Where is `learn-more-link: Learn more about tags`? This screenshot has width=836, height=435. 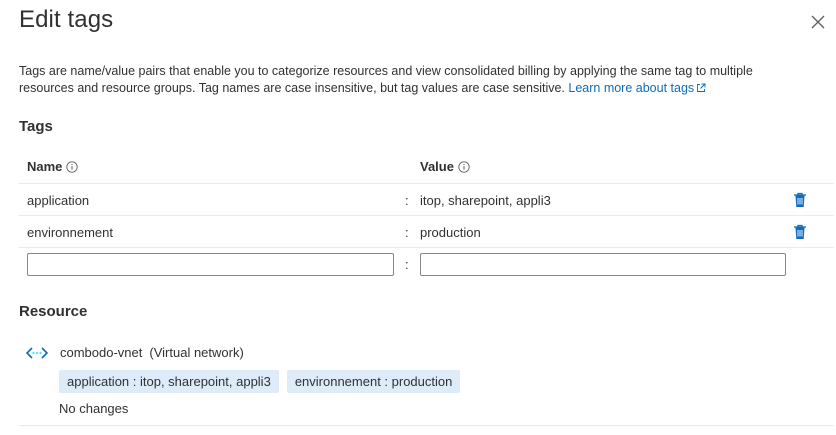
learn-more-link: Learn more about tags is located at coordinates (637, 88).